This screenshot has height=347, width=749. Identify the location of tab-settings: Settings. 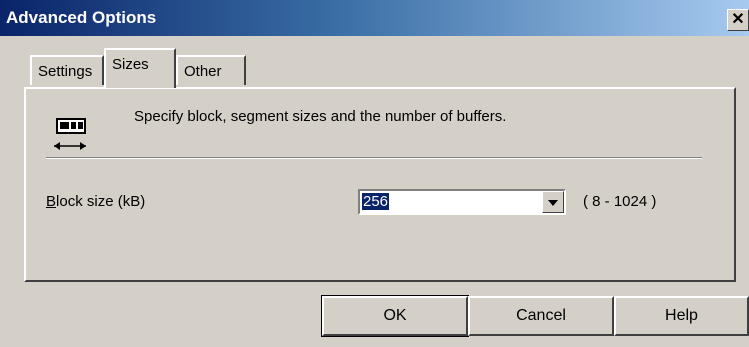
(67, 70).